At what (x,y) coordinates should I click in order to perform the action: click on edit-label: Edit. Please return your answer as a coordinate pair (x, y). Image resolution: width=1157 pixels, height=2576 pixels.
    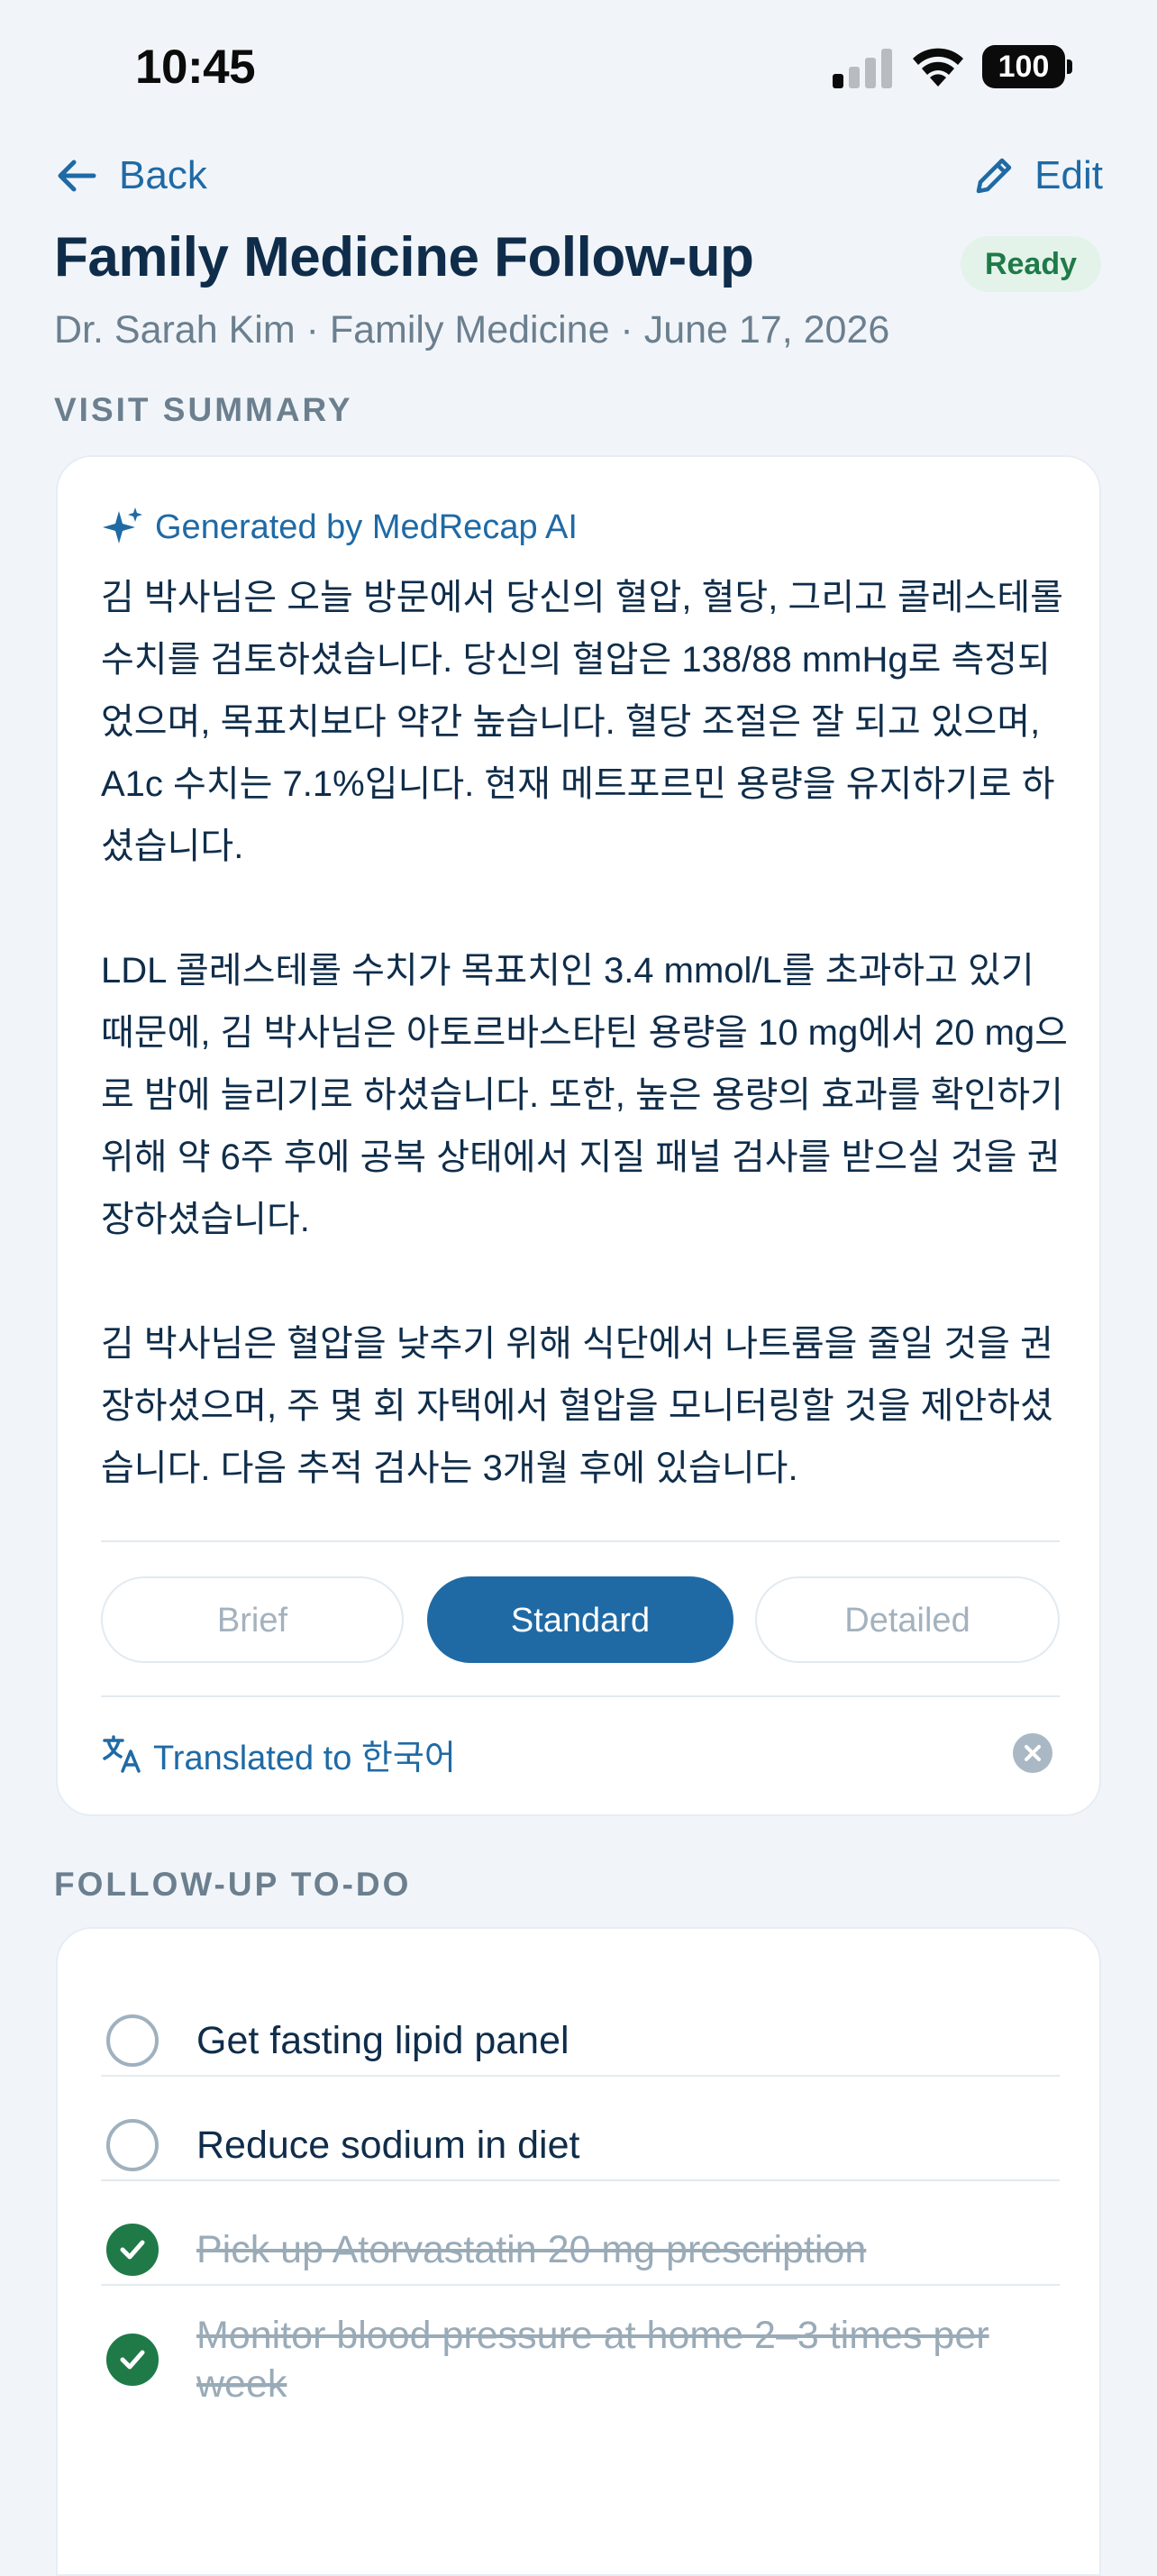
    Looking at the image, I should click on (1068, 175).